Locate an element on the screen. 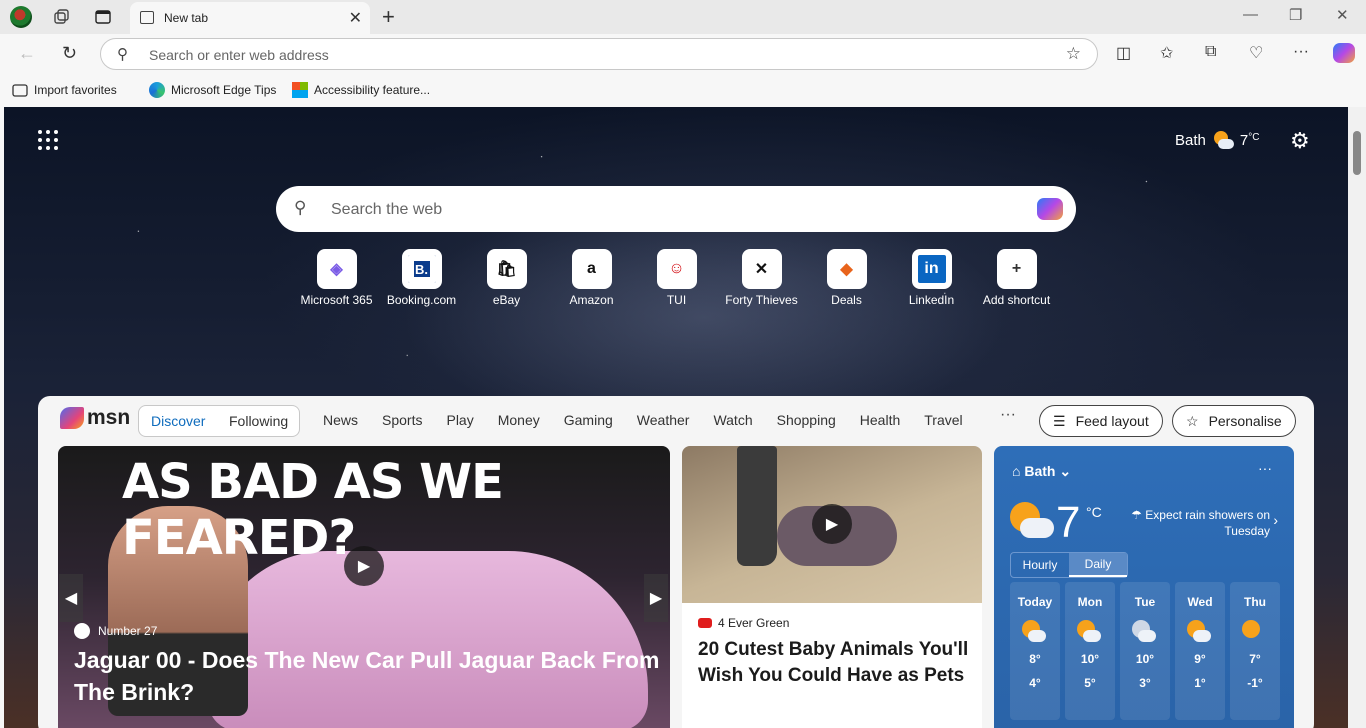  carousel-next-button: ▶ is located at coordinates (656, 598).